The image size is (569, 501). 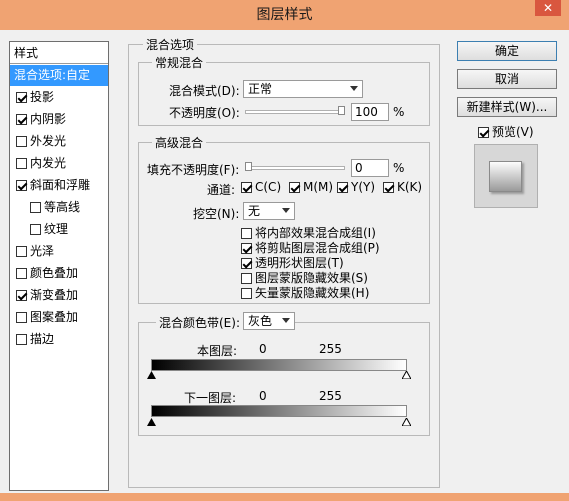 I want to click on style-item: 纹理, so click(x=59, y=229).